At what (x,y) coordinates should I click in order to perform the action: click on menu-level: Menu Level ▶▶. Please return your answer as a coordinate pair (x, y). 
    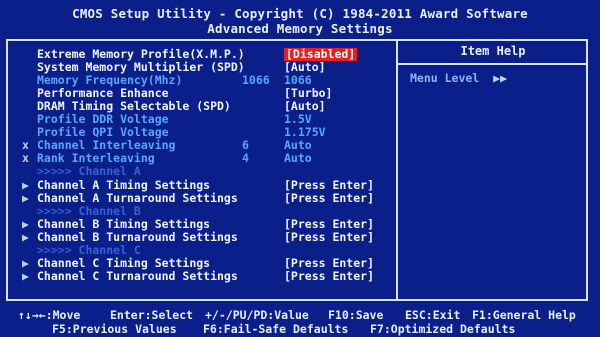
    Looking at the image, I should click on (458, 78).